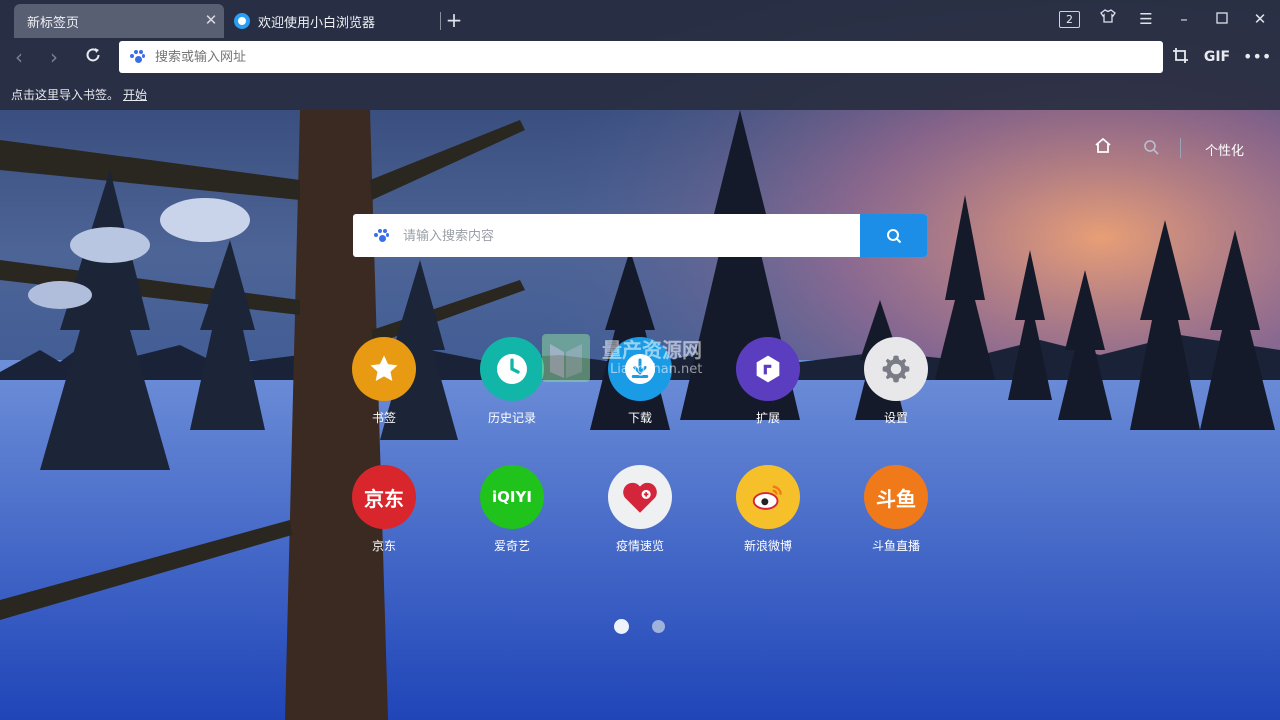  Describe the element at coordinates (317, 23) in the screenshot. I see `tab-title: 欢迎使用小白浏览器` at that location.